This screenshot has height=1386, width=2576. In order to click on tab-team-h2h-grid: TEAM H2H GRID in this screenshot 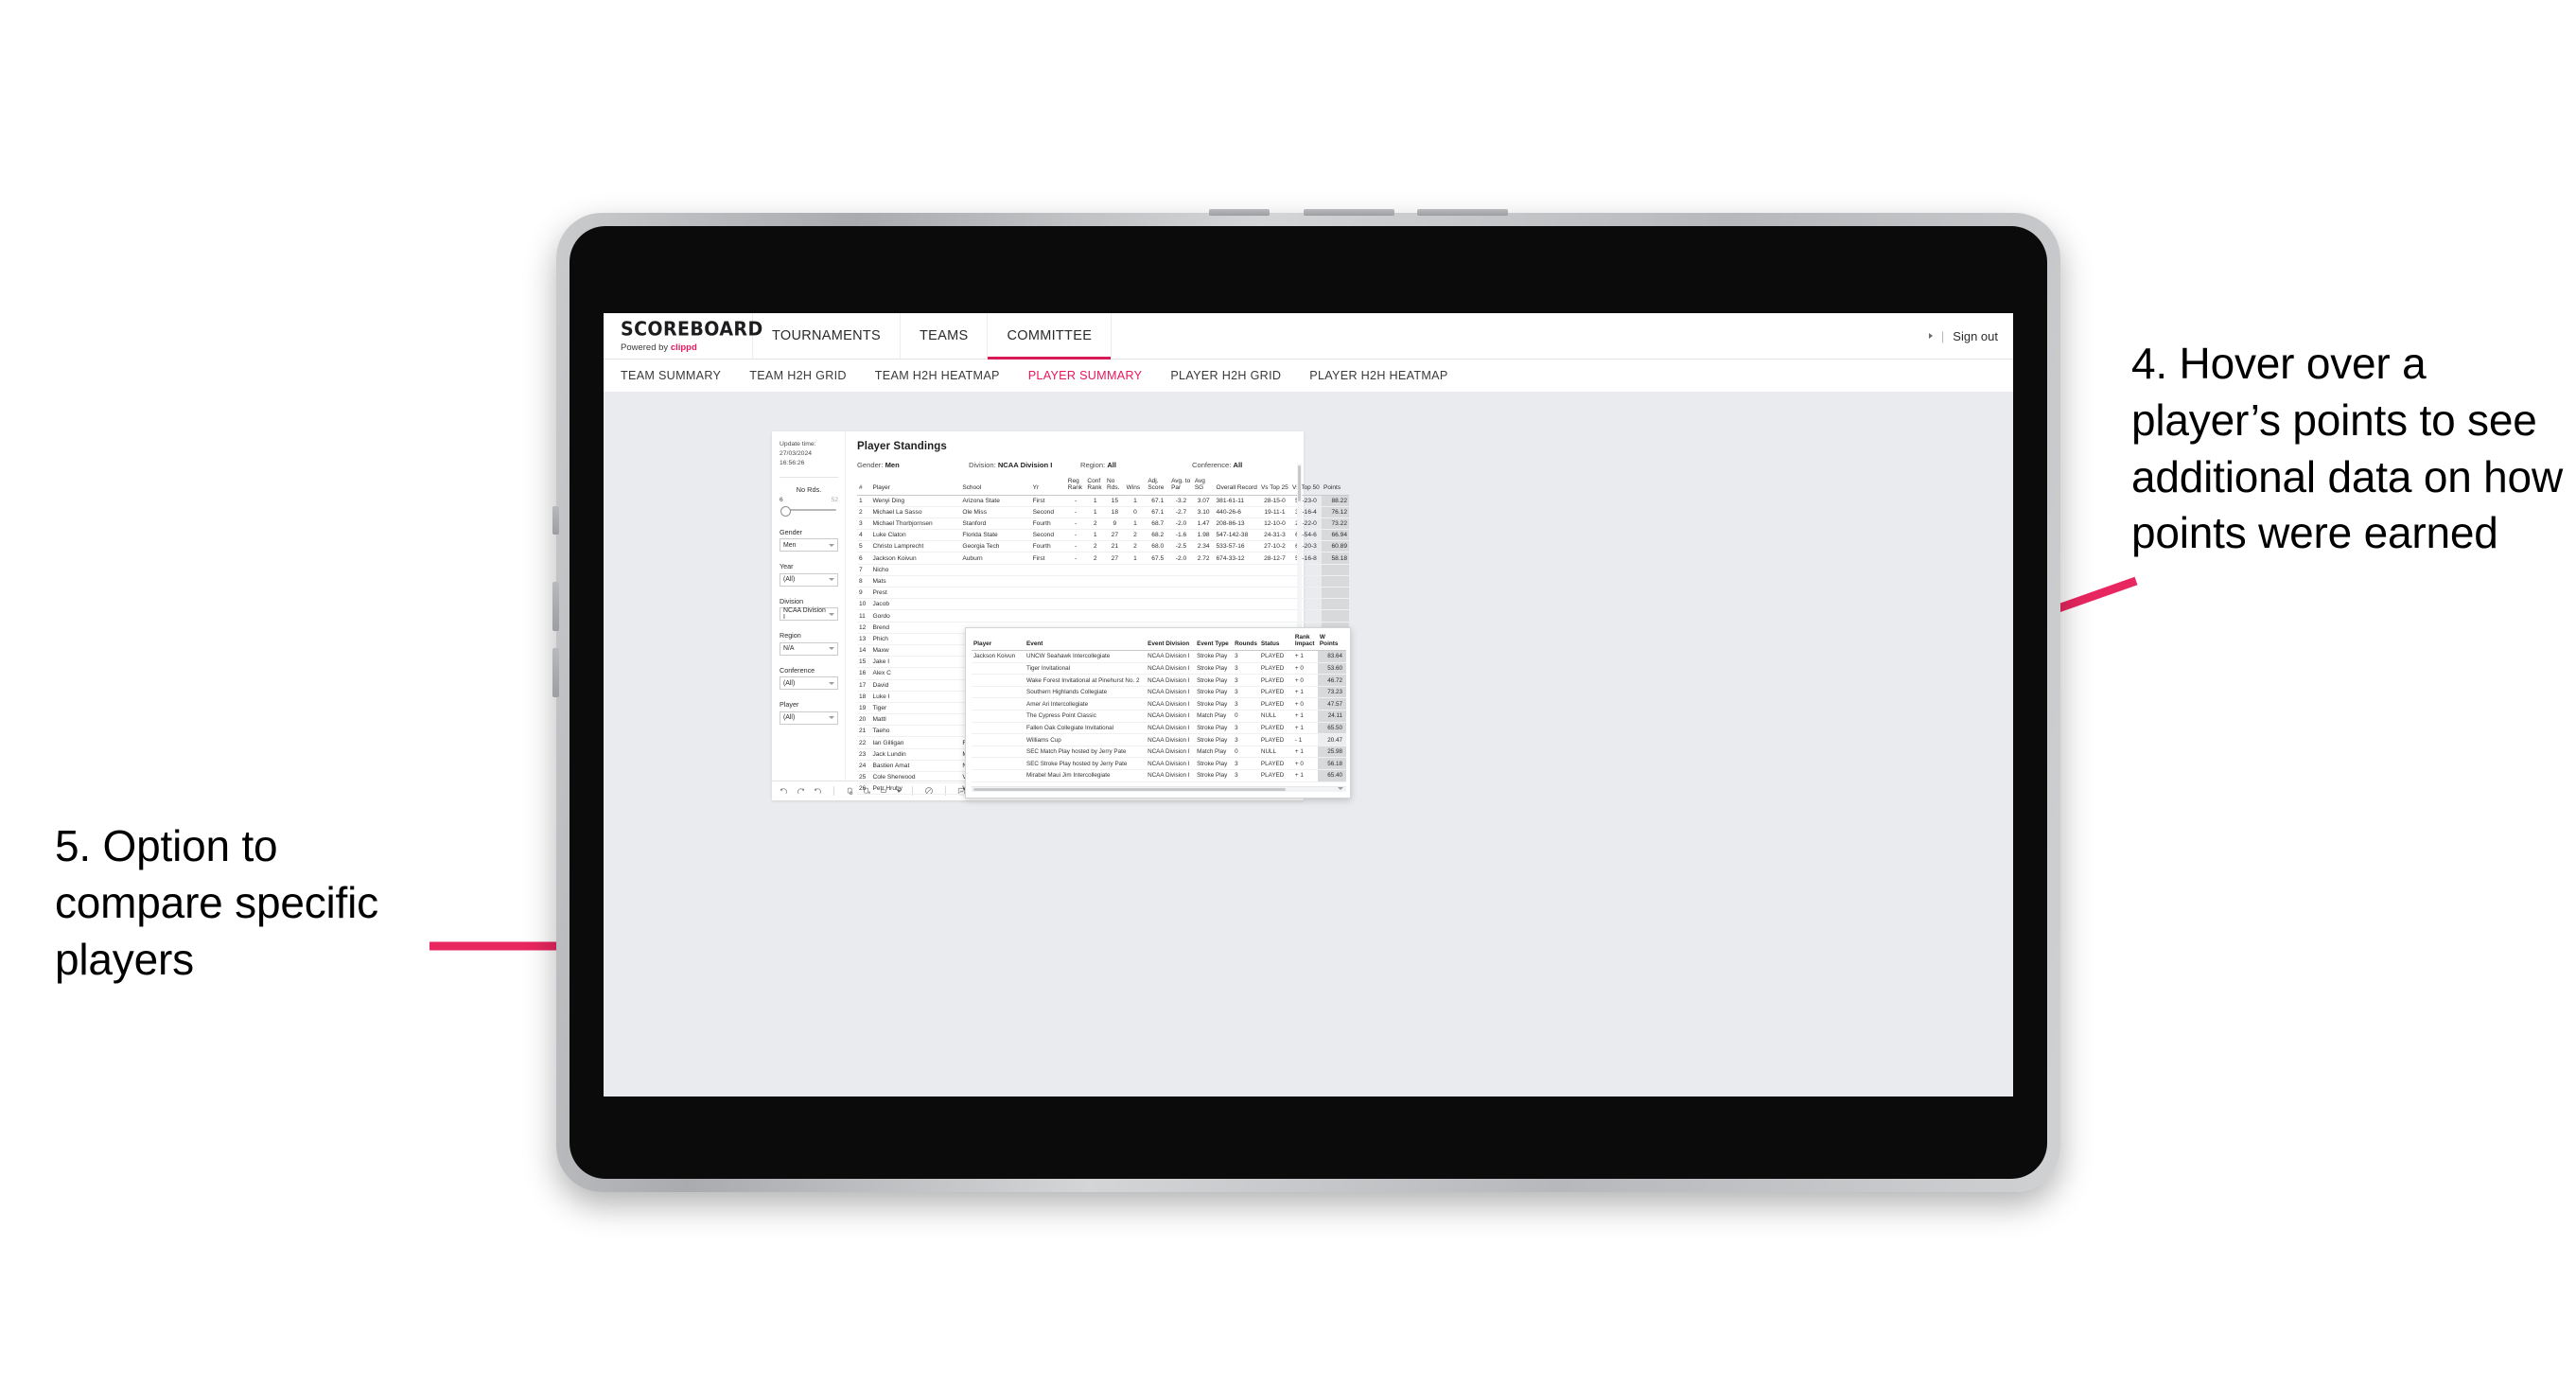, I will do `click(798, 375)`.